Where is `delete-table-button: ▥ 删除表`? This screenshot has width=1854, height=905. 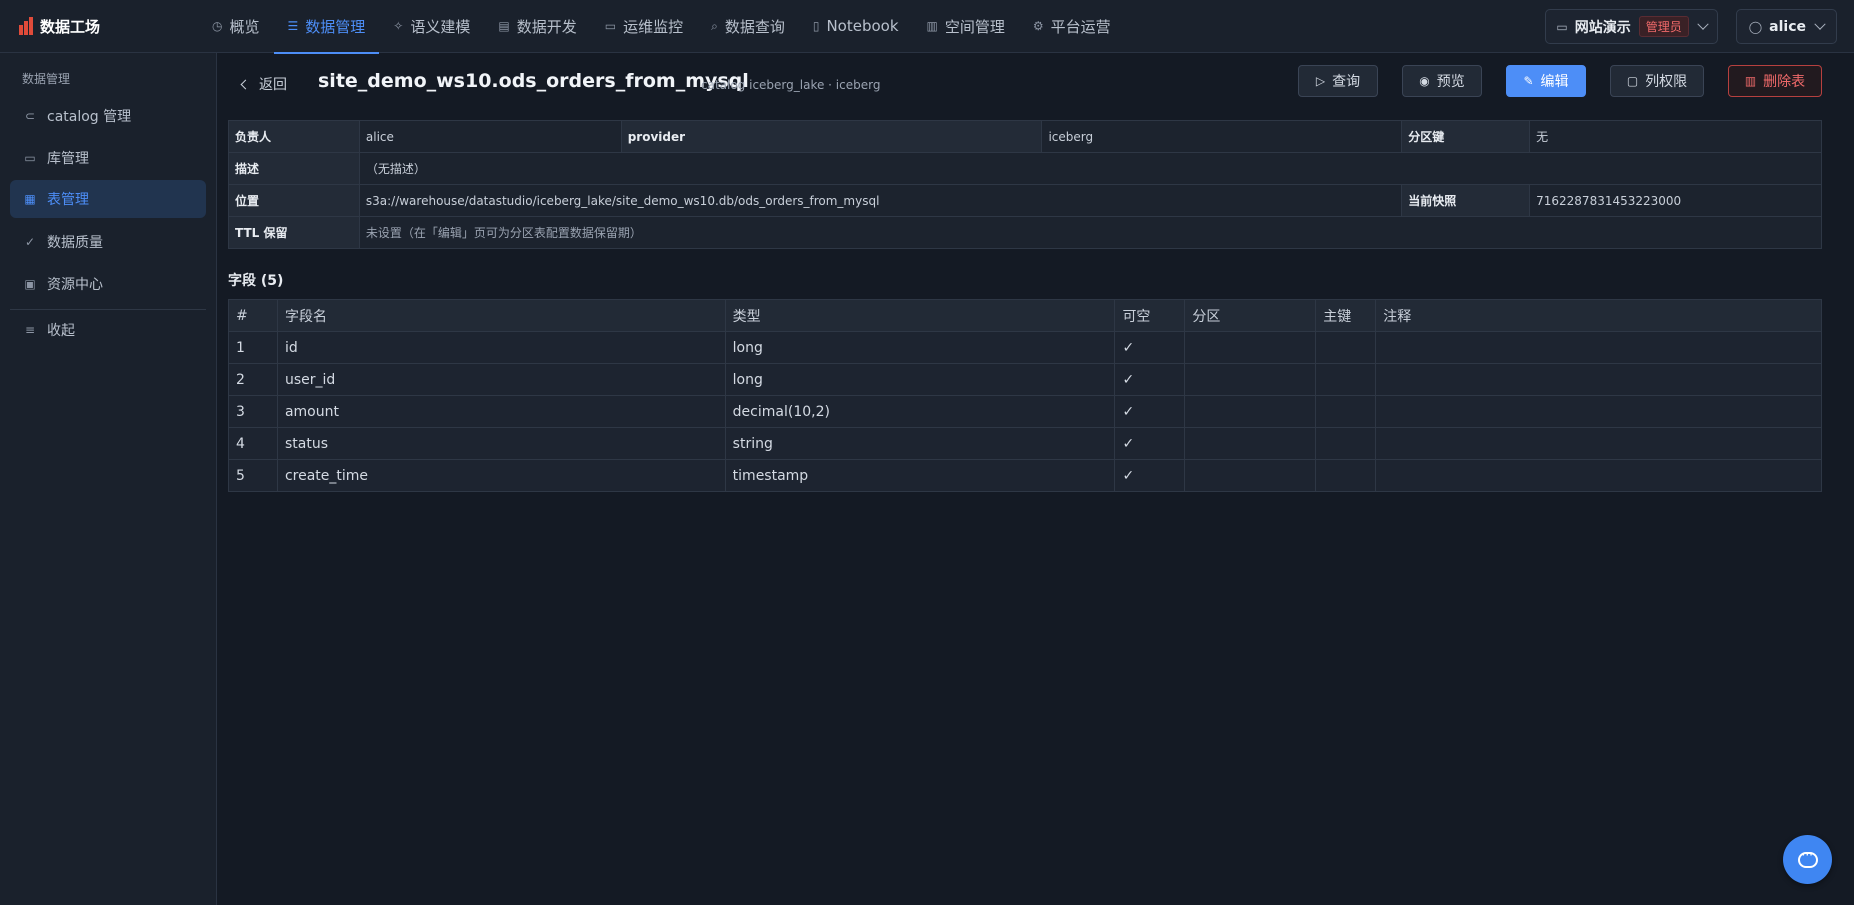 delete-table-button: ▥ 删除表 is located at coordinates (1775, 81).